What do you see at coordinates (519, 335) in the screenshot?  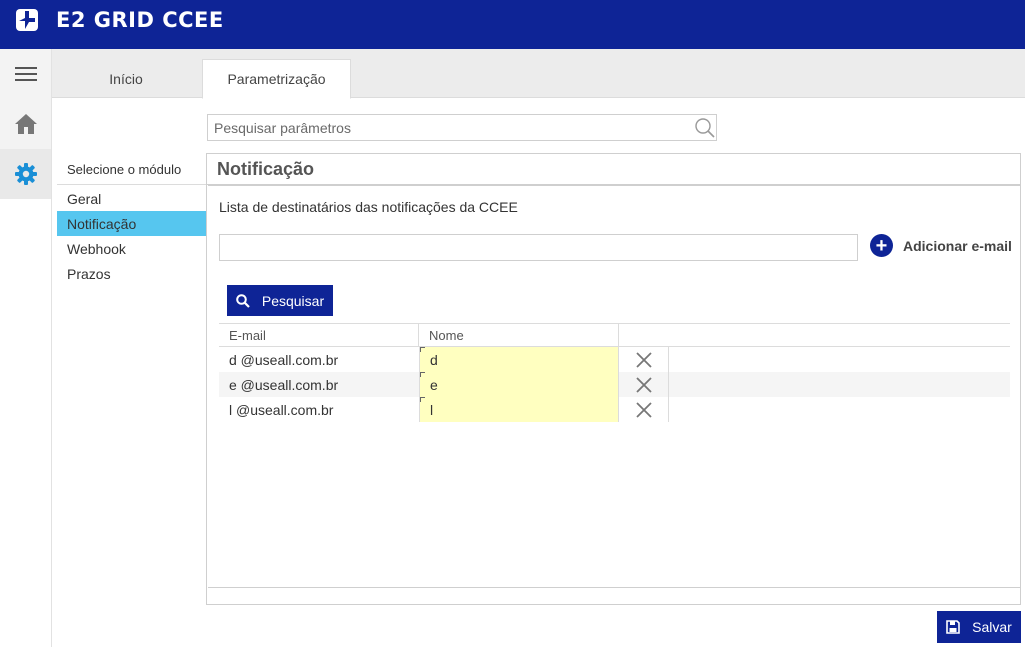 I see `column-header-nome: Nome` at bounding box center [519, 335].